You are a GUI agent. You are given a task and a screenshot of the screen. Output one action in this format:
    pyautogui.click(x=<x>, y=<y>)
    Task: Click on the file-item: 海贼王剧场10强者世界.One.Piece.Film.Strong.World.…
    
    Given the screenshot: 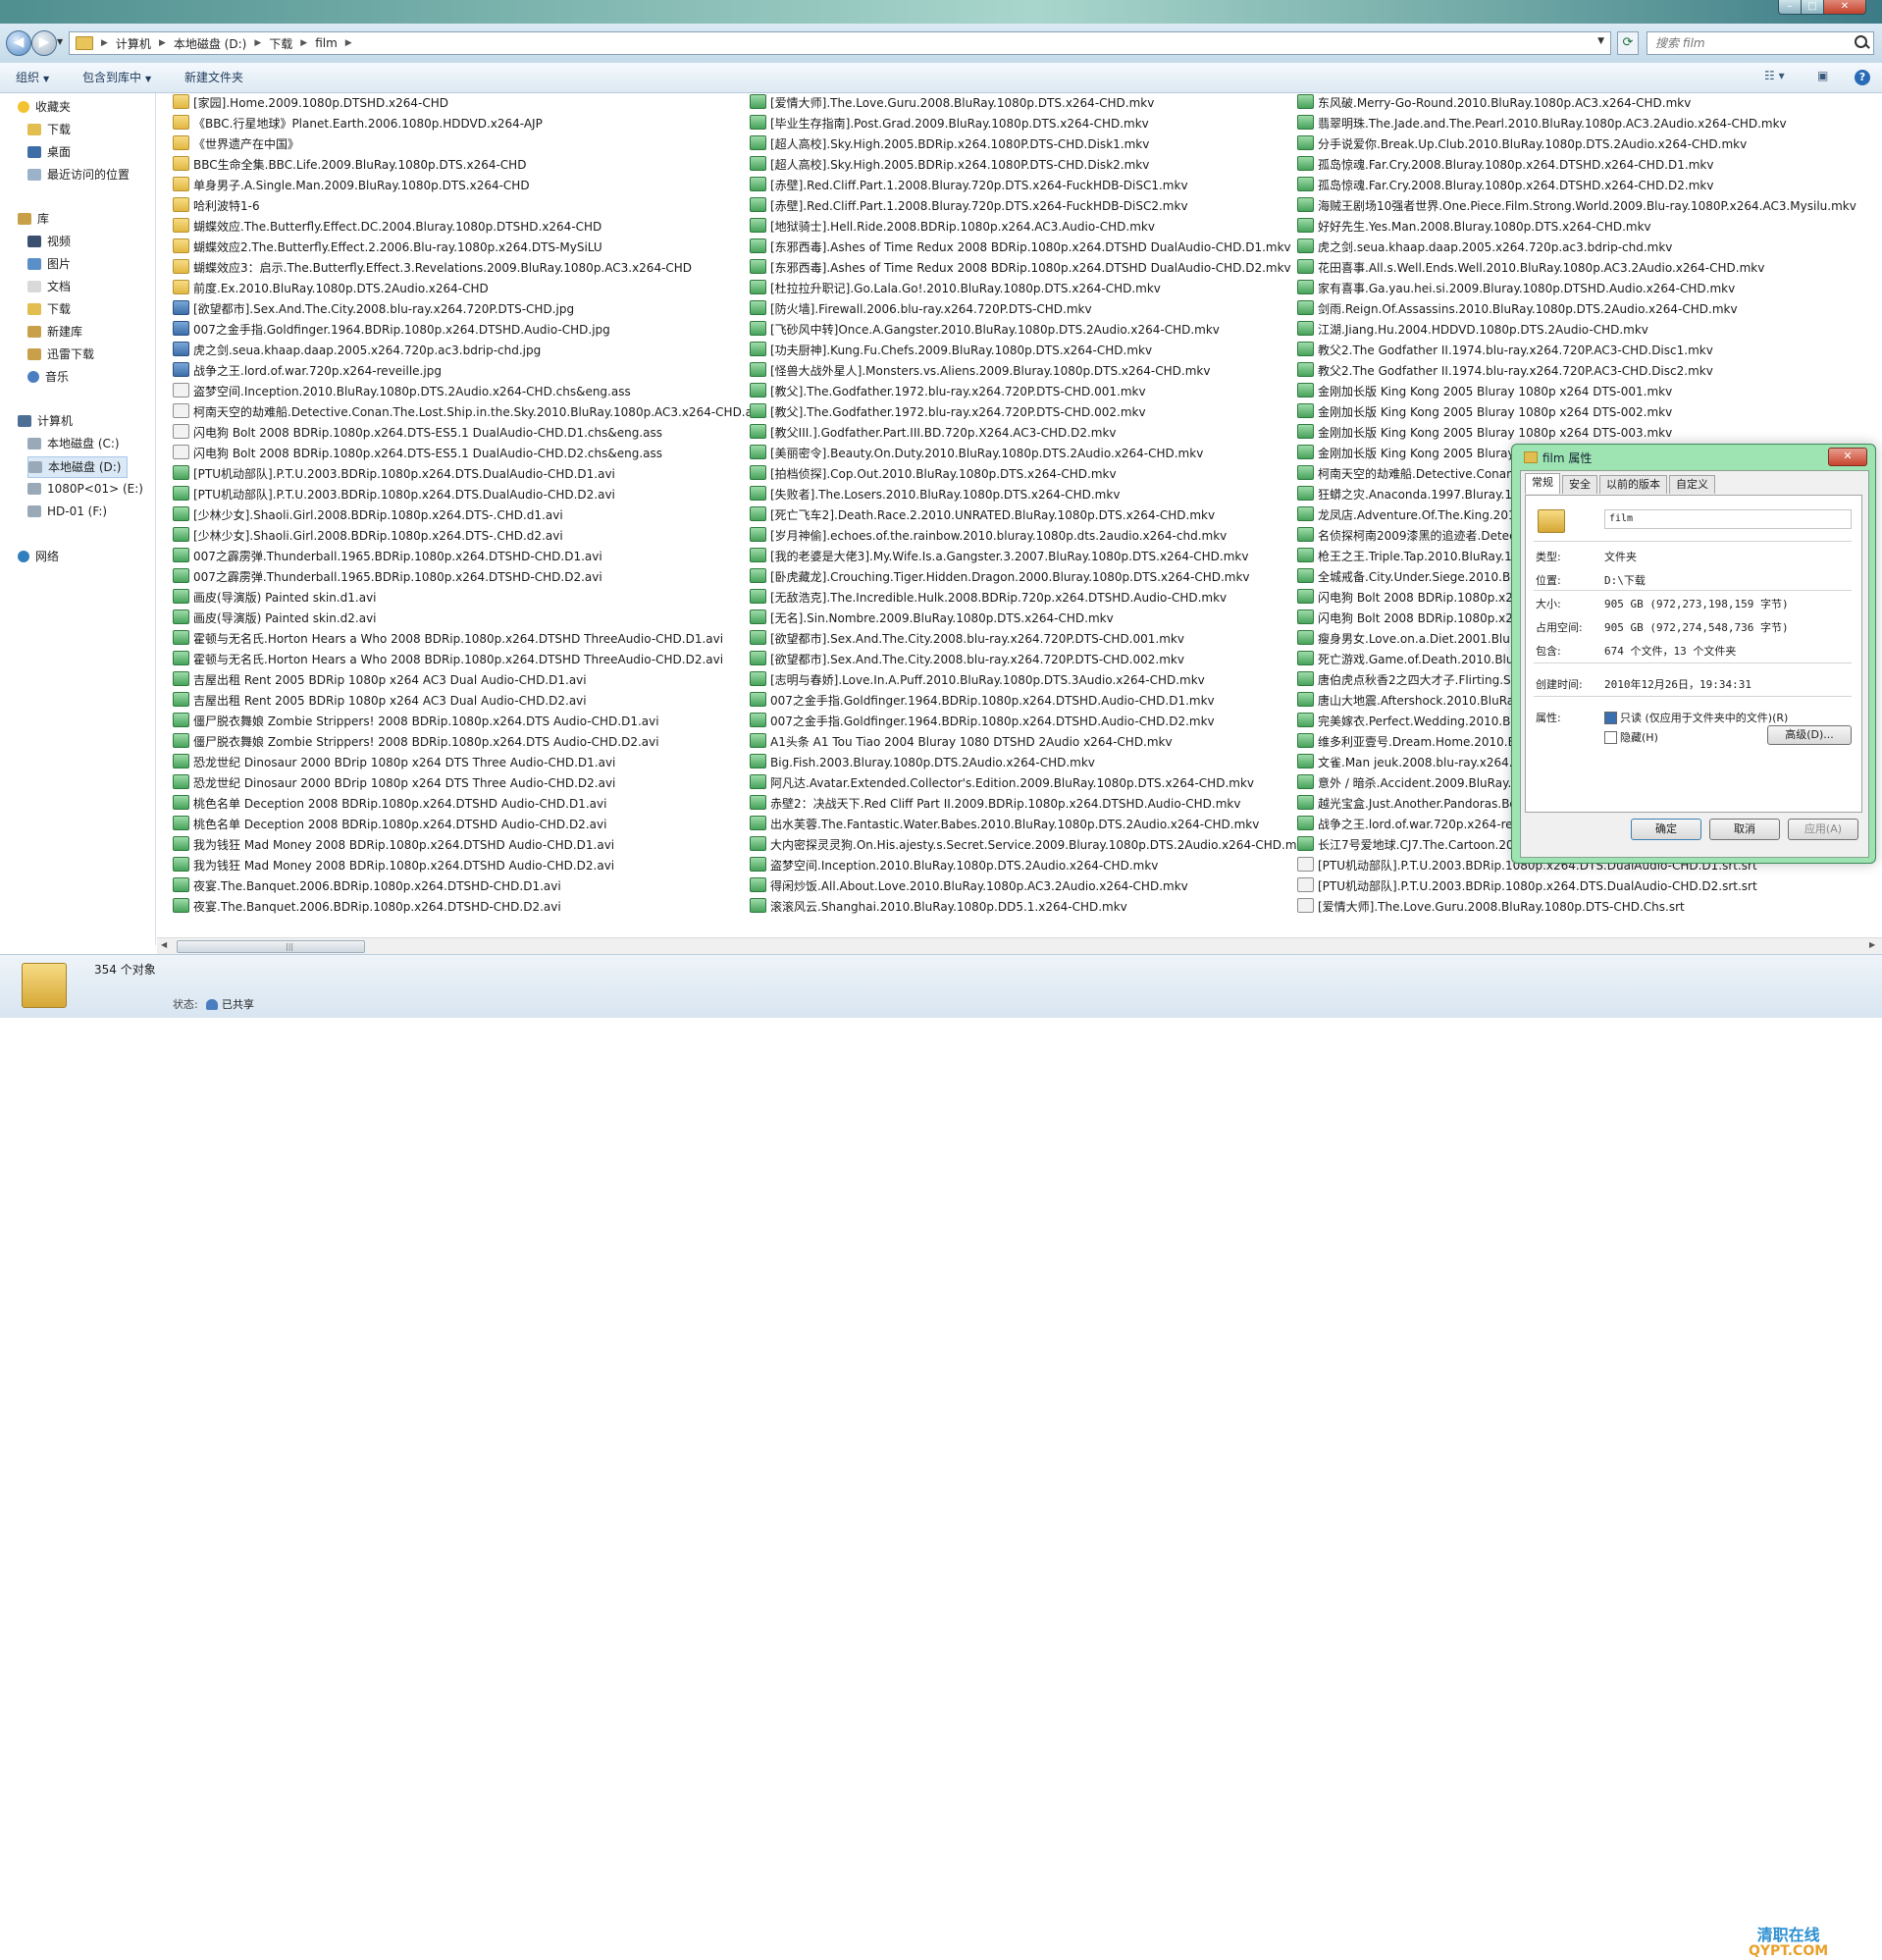 What is the action you would take?
    pyautogui.click(x=1581, y=206)
    